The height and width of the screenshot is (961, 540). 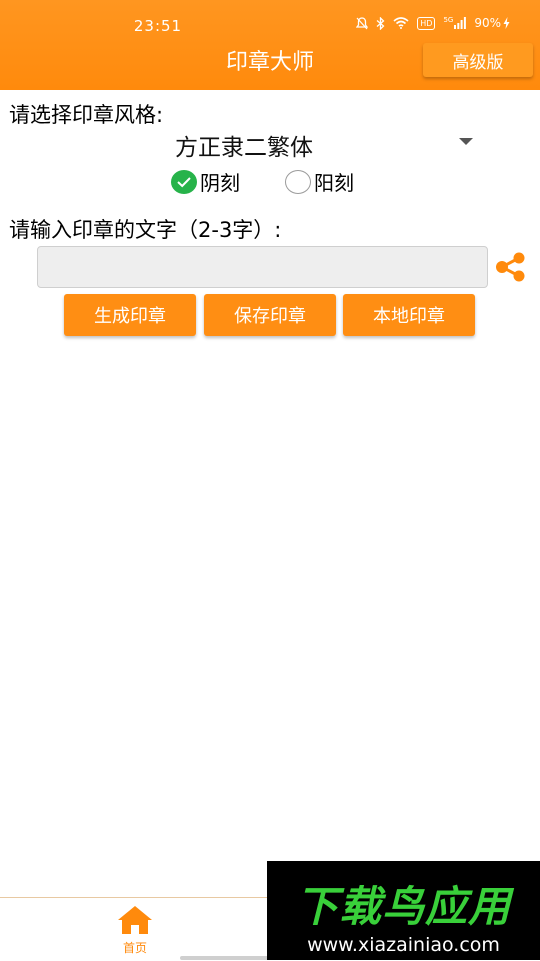 I want to click on check-icon, so click(x=184, y=181).